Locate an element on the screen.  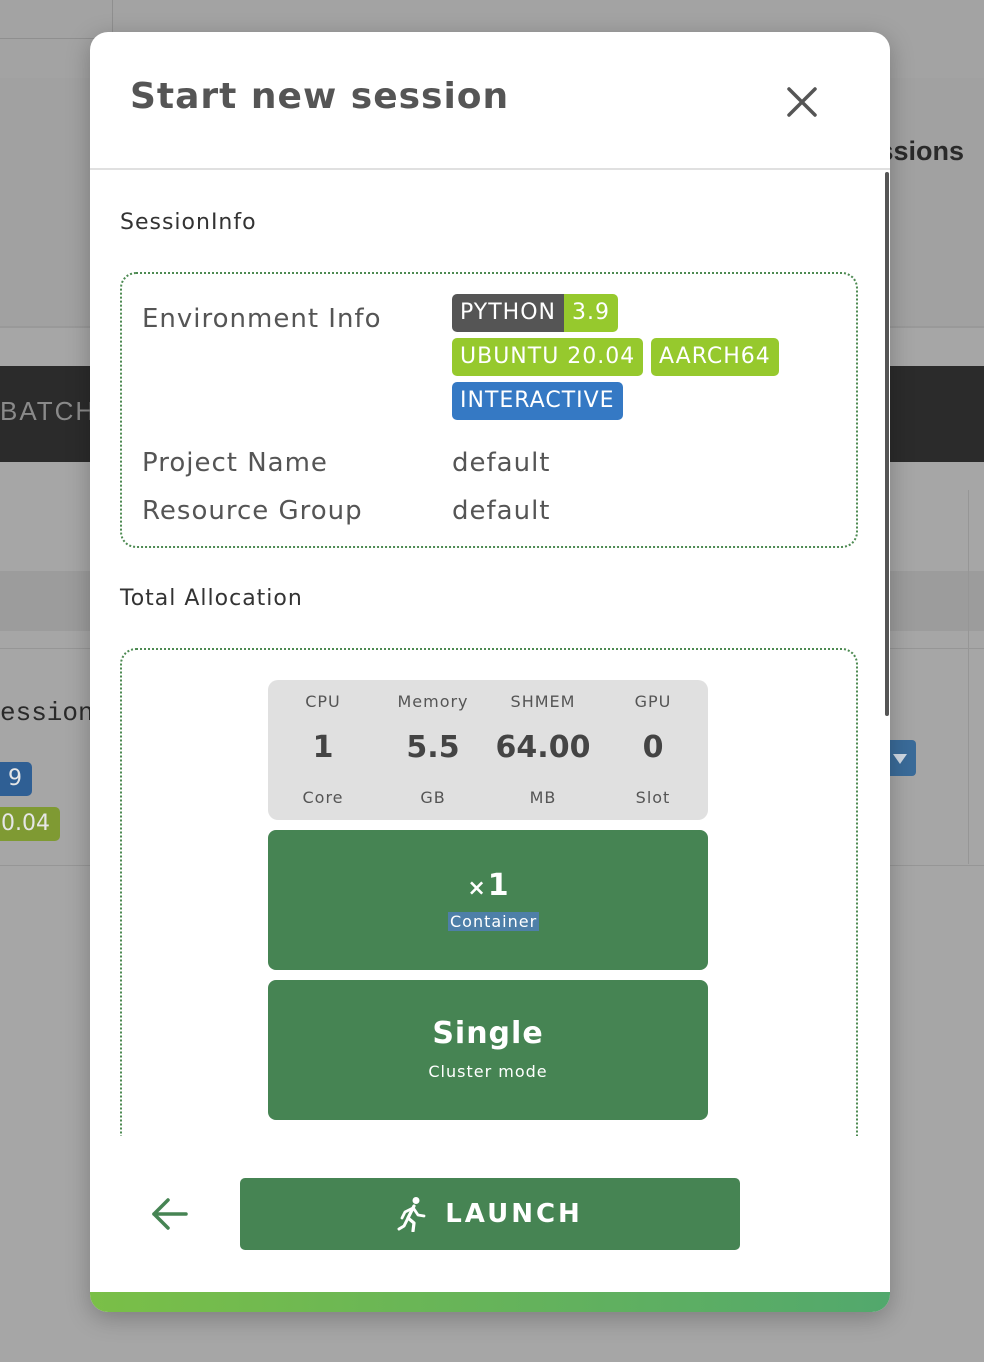
resource-unit: Core is located at coordinates (323, 797).